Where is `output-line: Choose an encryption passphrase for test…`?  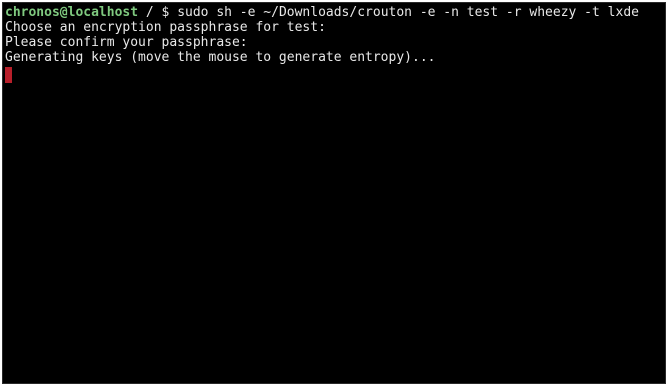 output-line: Choose an encryption passphrase for test… is located at coordinates (165, 27).